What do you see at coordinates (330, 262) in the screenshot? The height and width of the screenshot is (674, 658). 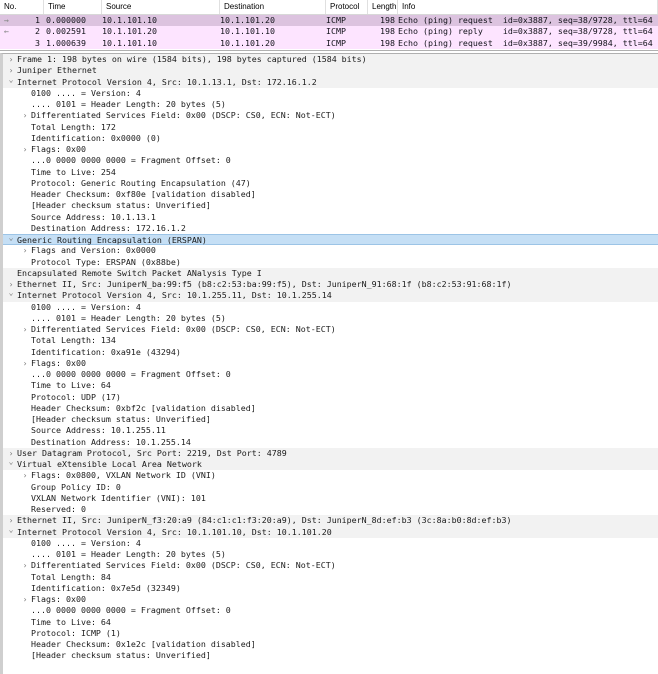 I see `field-tree-item: Protocol Type: ERSPAN (0x88be)` at bounding box center [330, 262].